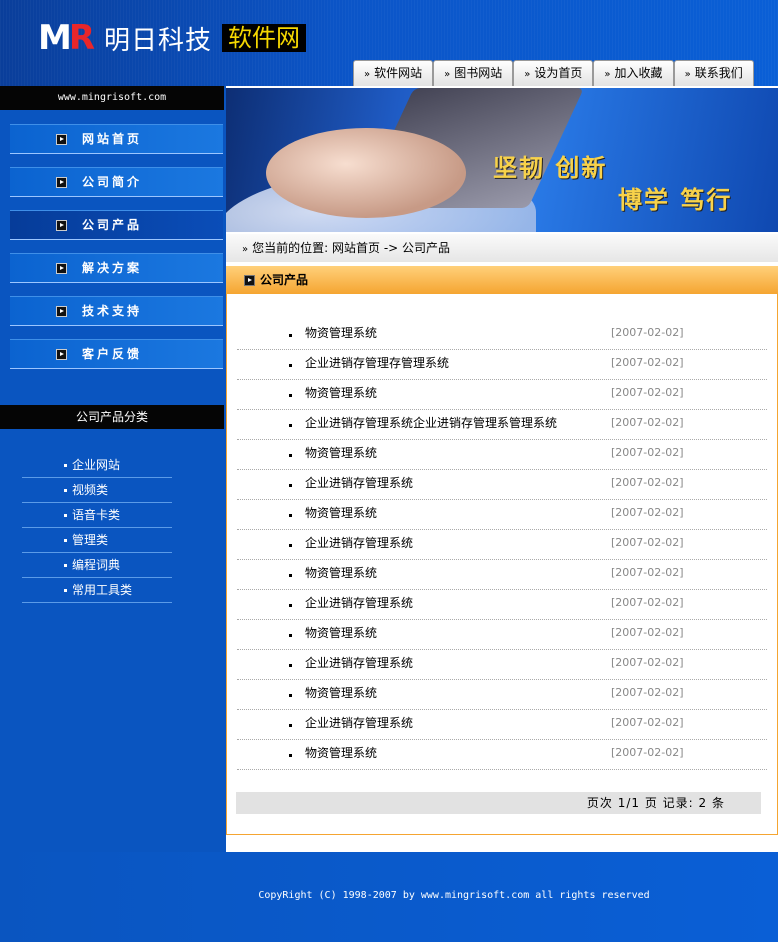 This screenshot has height=942, width=778. What do you see at coordinates (66, 38) in the screenshot?
I see `logo-mark: MR` at bounding box center [66, 38].